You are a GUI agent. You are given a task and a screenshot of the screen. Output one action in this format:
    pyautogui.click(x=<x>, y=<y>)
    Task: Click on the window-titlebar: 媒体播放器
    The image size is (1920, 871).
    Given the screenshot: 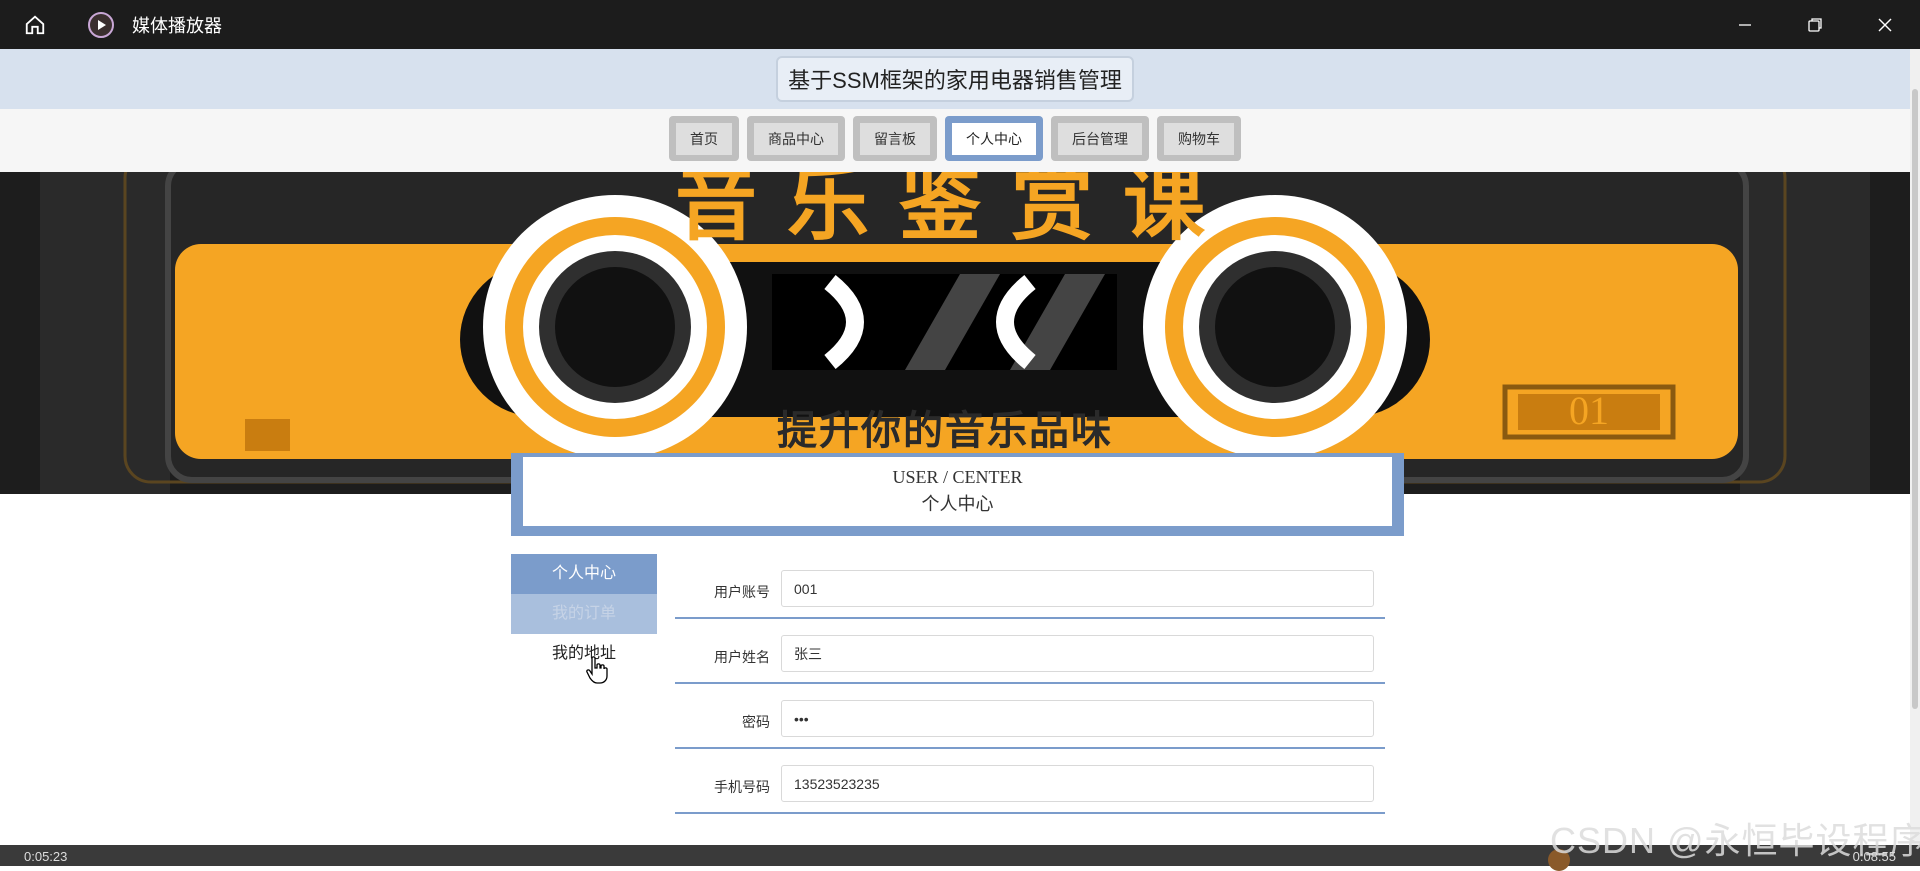 What is the action you would take?
    pyautogui.click(x=960, y=24)
    